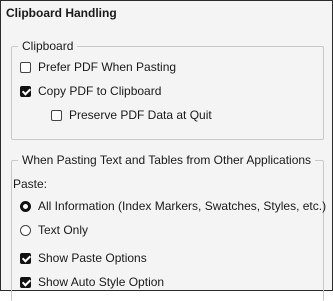 The height and width of the screenshot is (301, 333). I want to click on text-only-label: Text Only, so click(63, 230).